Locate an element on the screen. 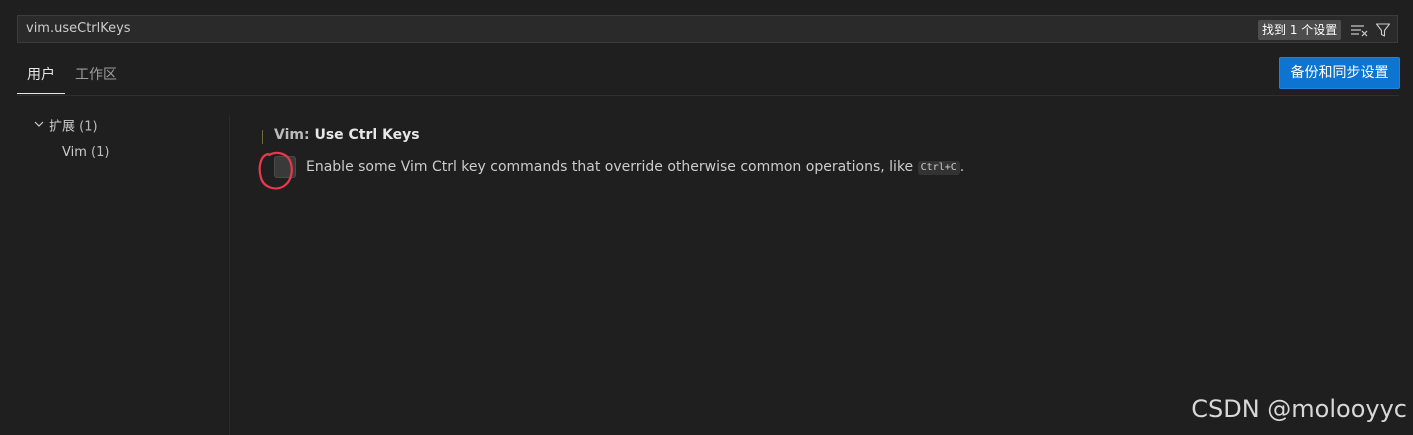 This screenshot has width=1413, height=435. keybinding-label: Ctrl+C is located at coordinates (938, 168).